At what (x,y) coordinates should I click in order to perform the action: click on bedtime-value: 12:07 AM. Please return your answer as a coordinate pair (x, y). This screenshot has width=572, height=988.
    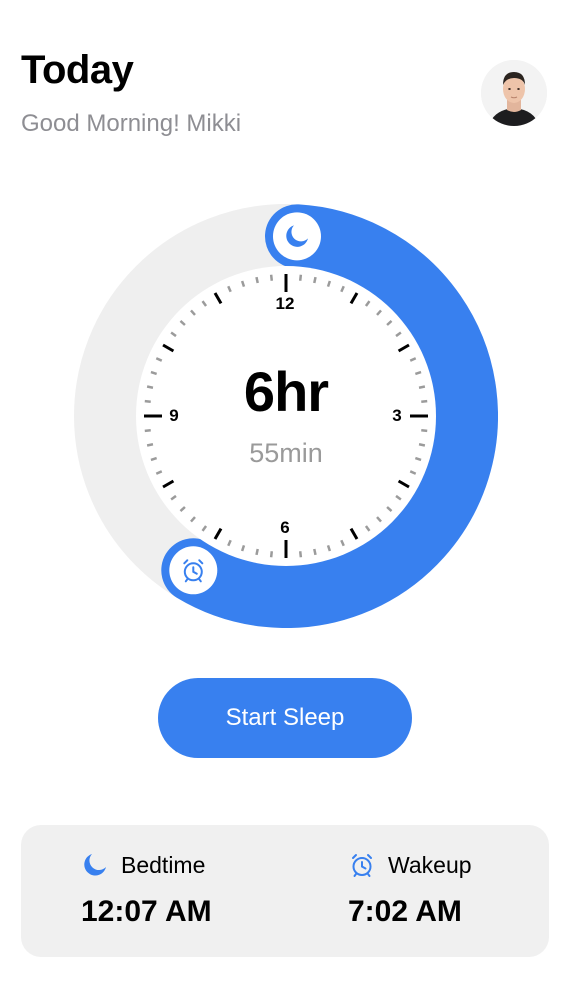
    Looking at the image, I should click on (146, 911).